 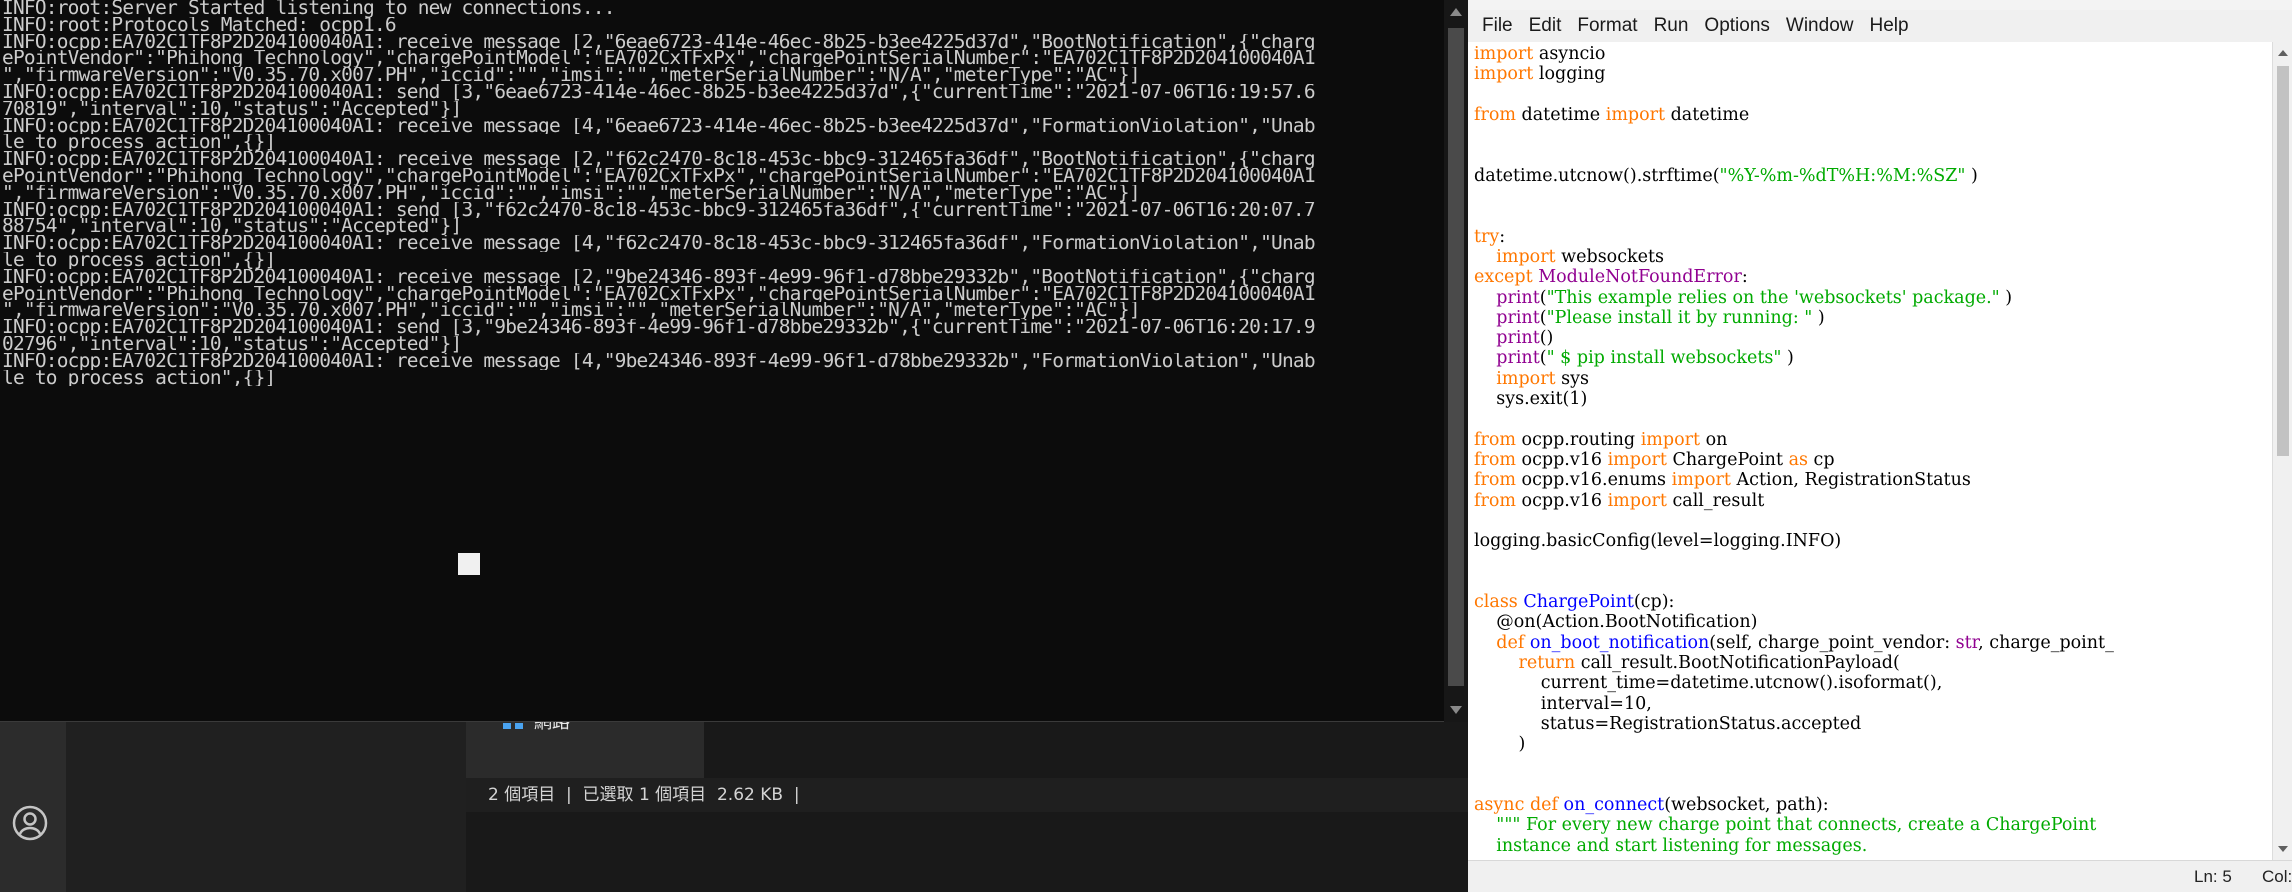 What do you see at coordinates (1510, 642) in the screenshot?
I see `code-token: def` at bounding box center [1510, 642].